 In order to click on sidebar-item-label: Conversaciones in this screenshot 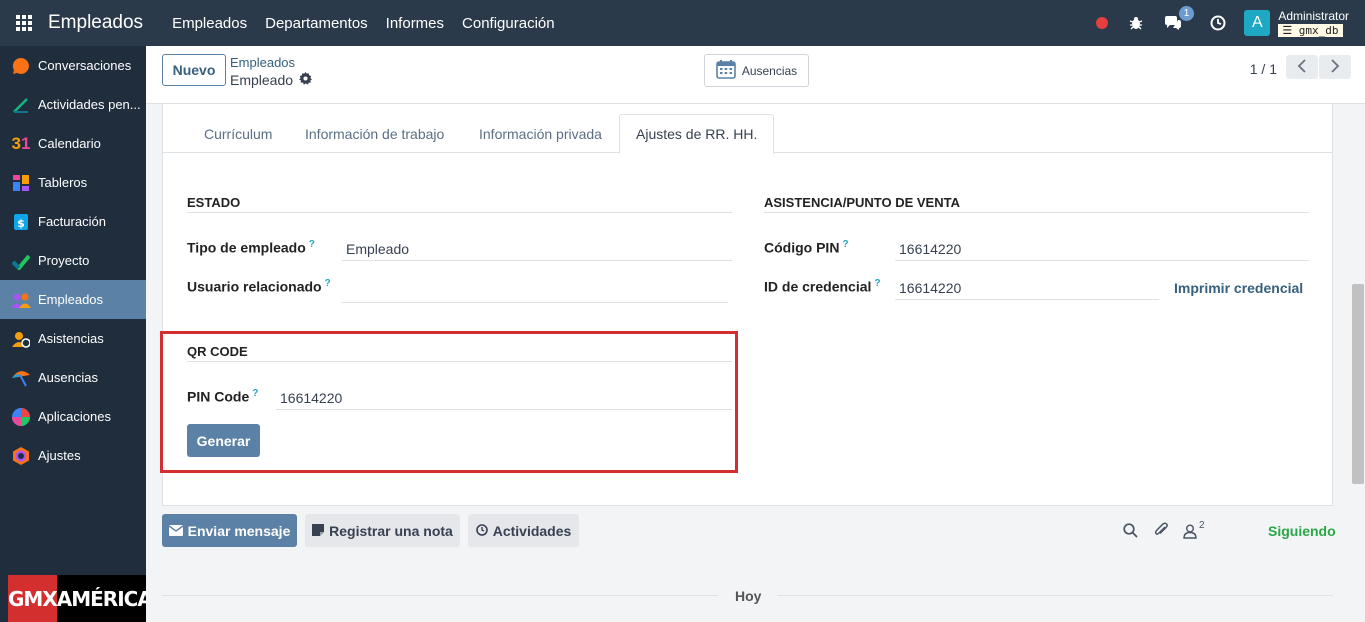, I will do `click(85, 65)`.